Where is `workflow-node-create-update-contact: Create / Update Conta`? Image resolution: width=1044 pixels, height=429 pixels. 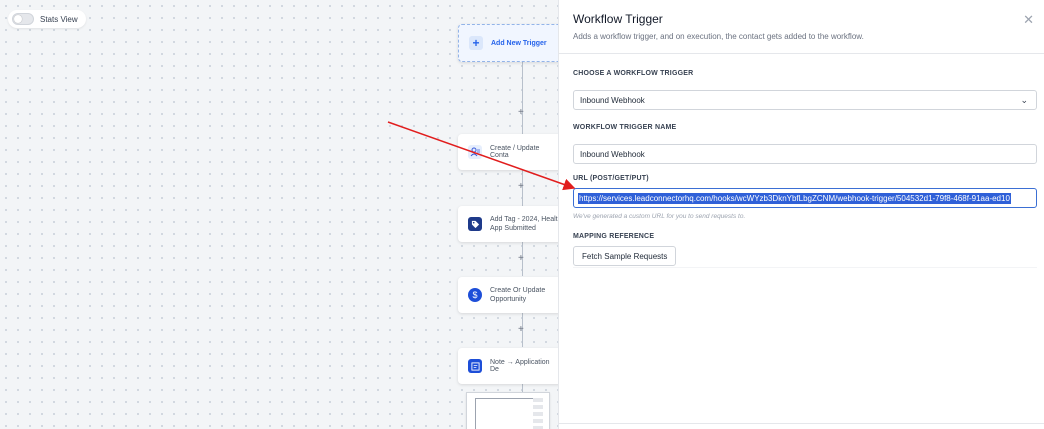
workflow-node-create-update-contact: Create / Update Conta is located at coordinates (509, 152).